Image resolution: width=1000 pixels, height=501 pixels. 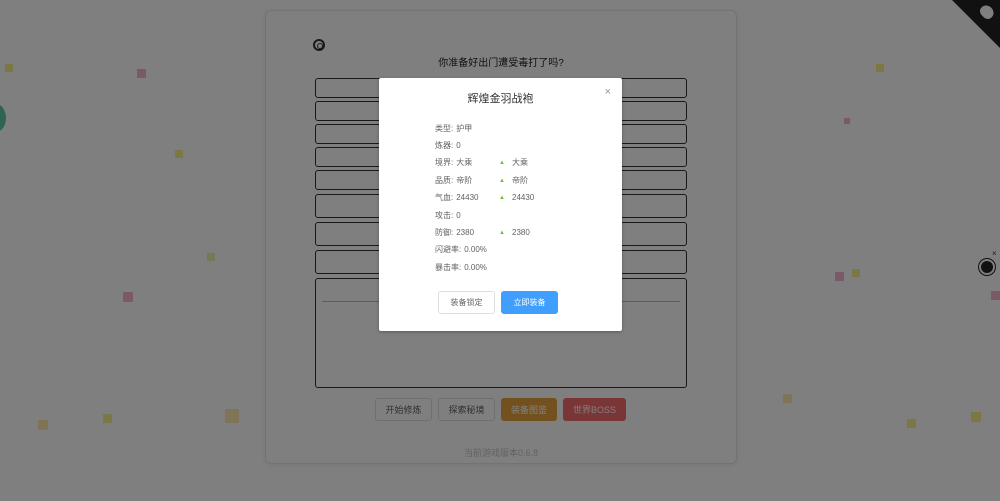 I want to click on stat-compare: 帝阶, so click(x=520, y=180).